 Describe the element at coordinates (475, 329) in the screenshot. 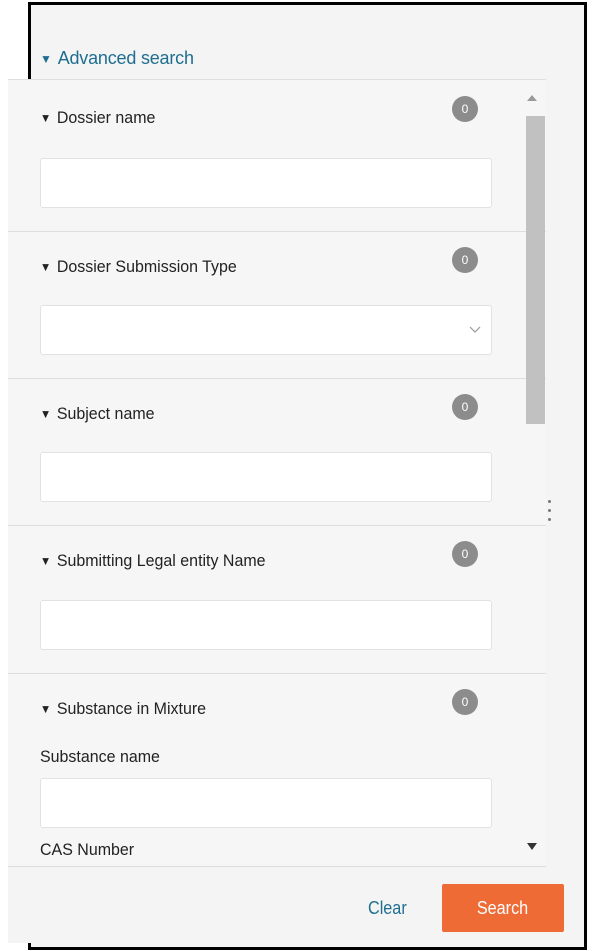

I see `chevron-down-icon` at that location.